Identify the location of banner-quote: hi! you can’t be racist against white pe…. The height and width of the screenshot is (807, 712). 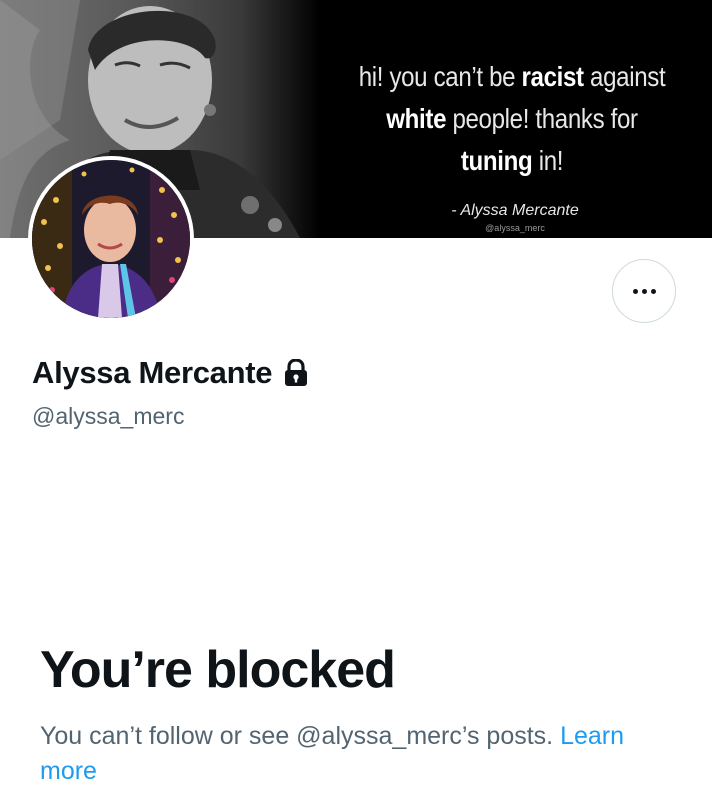
(512, 118).